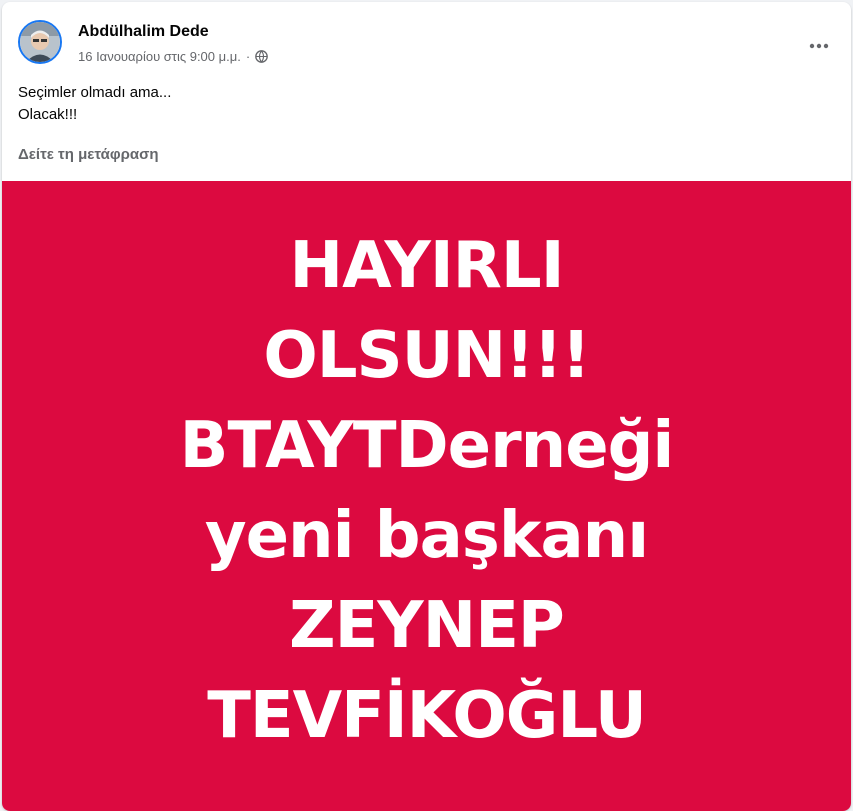 This screenshot has width=853, height=811. What do you see at coordinates (143, 32) in the screenshot?
I see `author-name: Abdülhalim Dede` at bounding box center [143, 32].